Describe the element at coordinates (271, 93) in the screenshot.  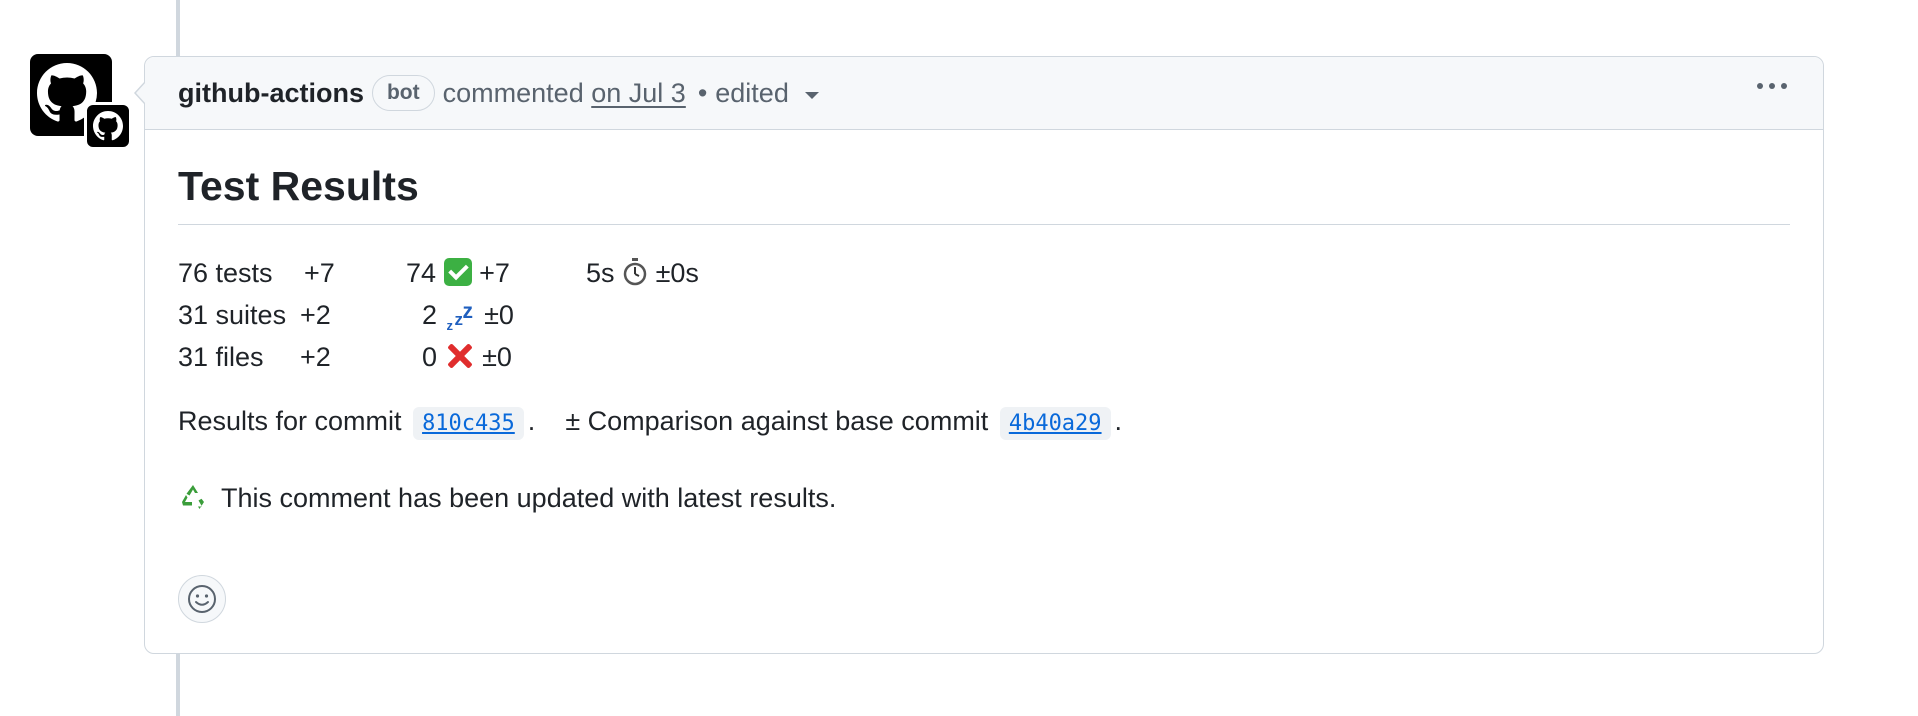
I see `author-link: github-actions` at that location.